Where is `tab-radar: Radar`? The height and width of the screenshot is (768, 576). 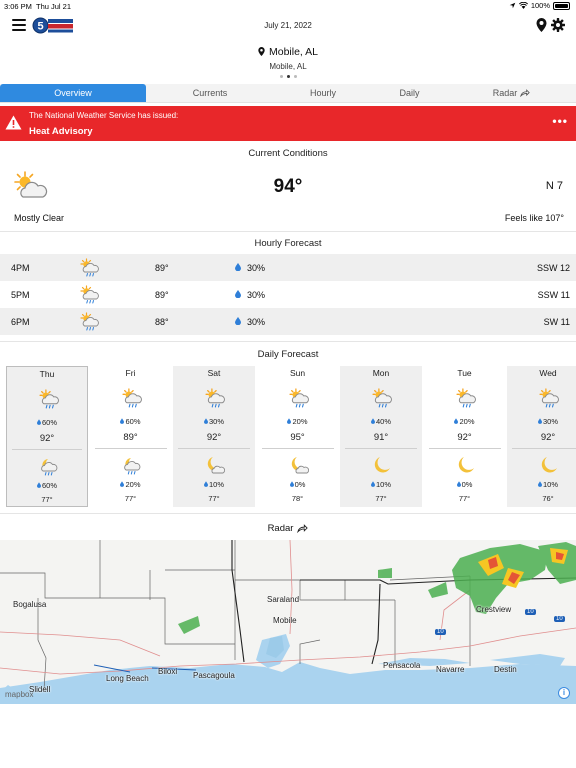
tab-radar: Radar is located at coordinates (511, 93).